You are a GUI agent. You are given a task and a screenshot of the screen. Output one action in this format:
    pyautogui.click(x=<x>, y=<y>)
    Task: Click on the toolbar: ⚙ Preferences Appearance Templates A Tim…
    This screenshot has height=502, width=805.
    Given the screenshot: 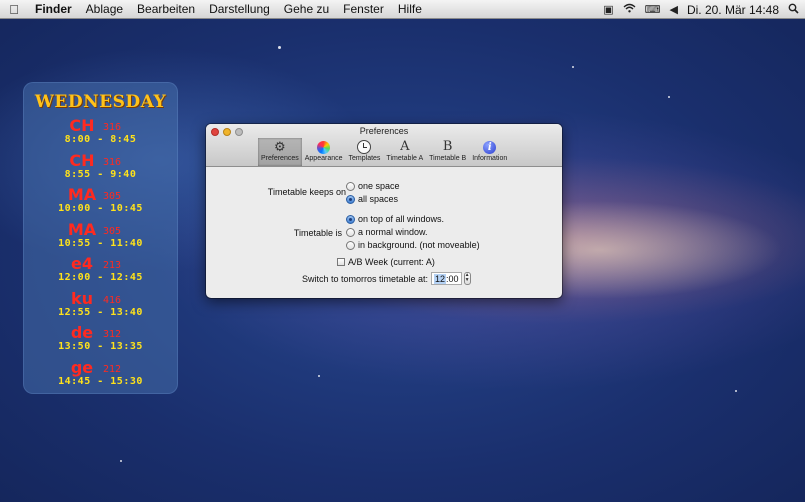 What is the action you would take?
    pyautogui.click(x=384, y=152)
    